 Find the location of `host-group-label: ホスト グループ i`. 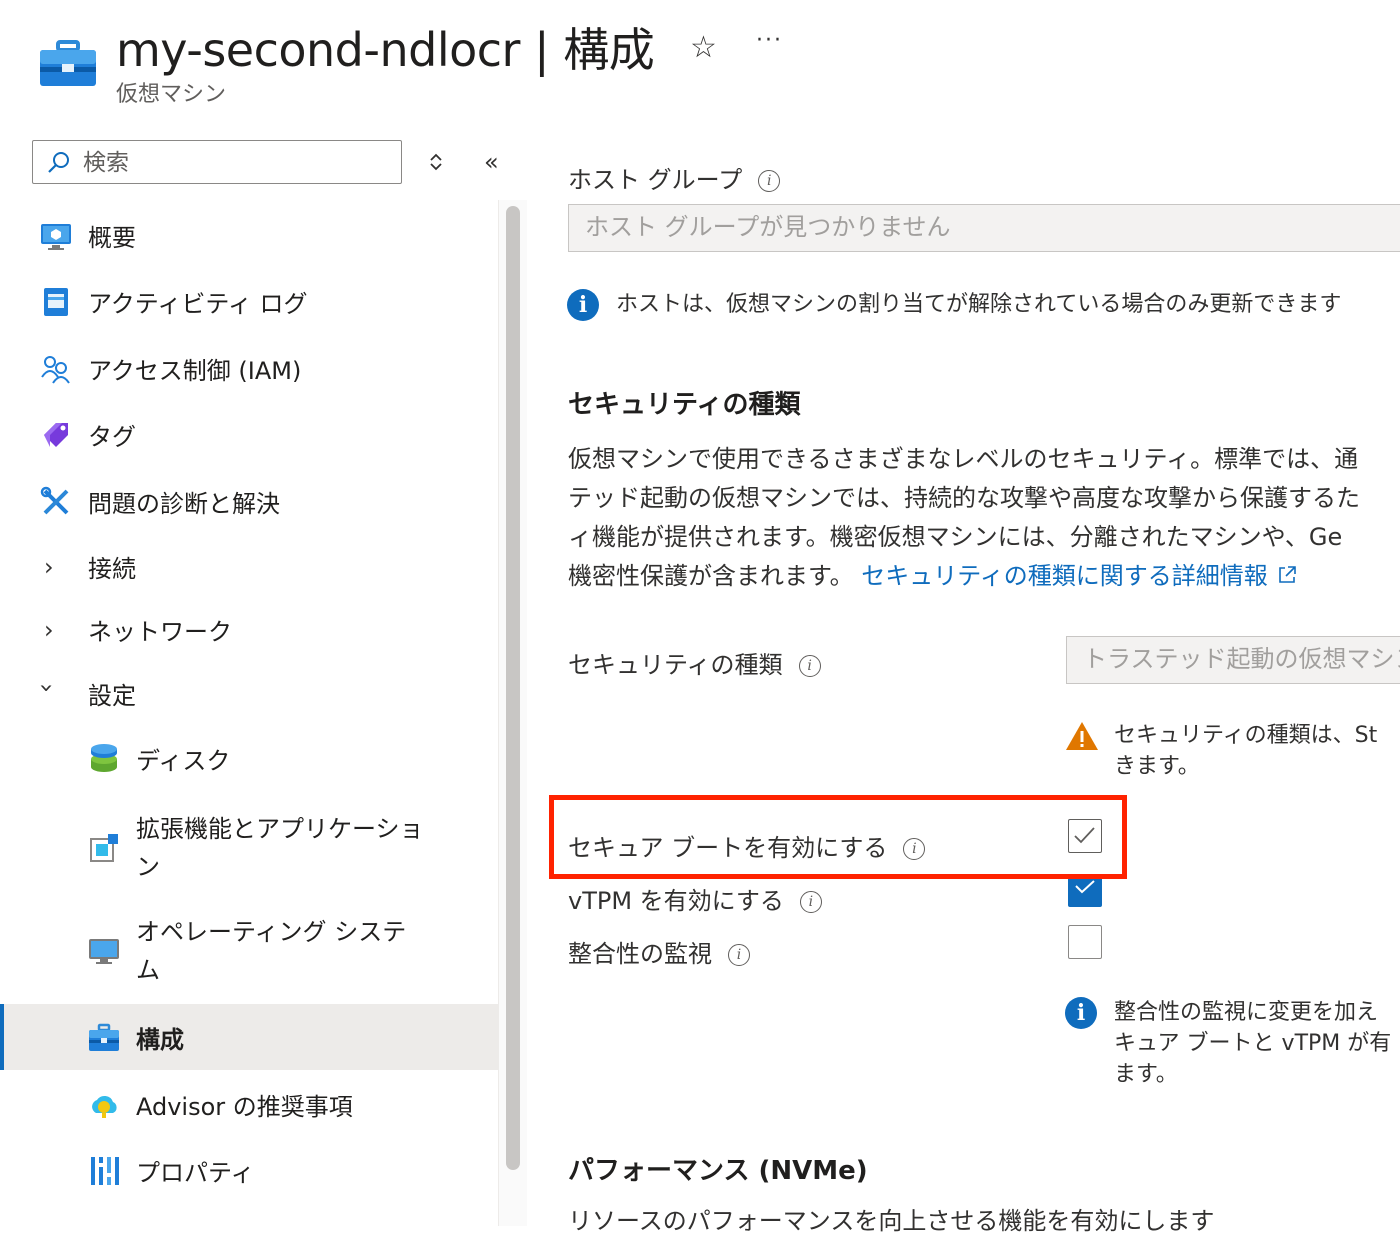

host-group-label: ホスト グループ i is located at coordinates (674, 177).